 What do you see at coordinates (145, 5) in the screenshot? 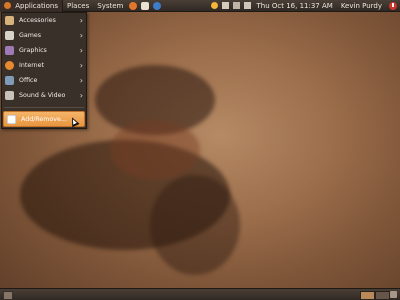
I see `mail-launcher-icon` at bounding box center [145, 5].